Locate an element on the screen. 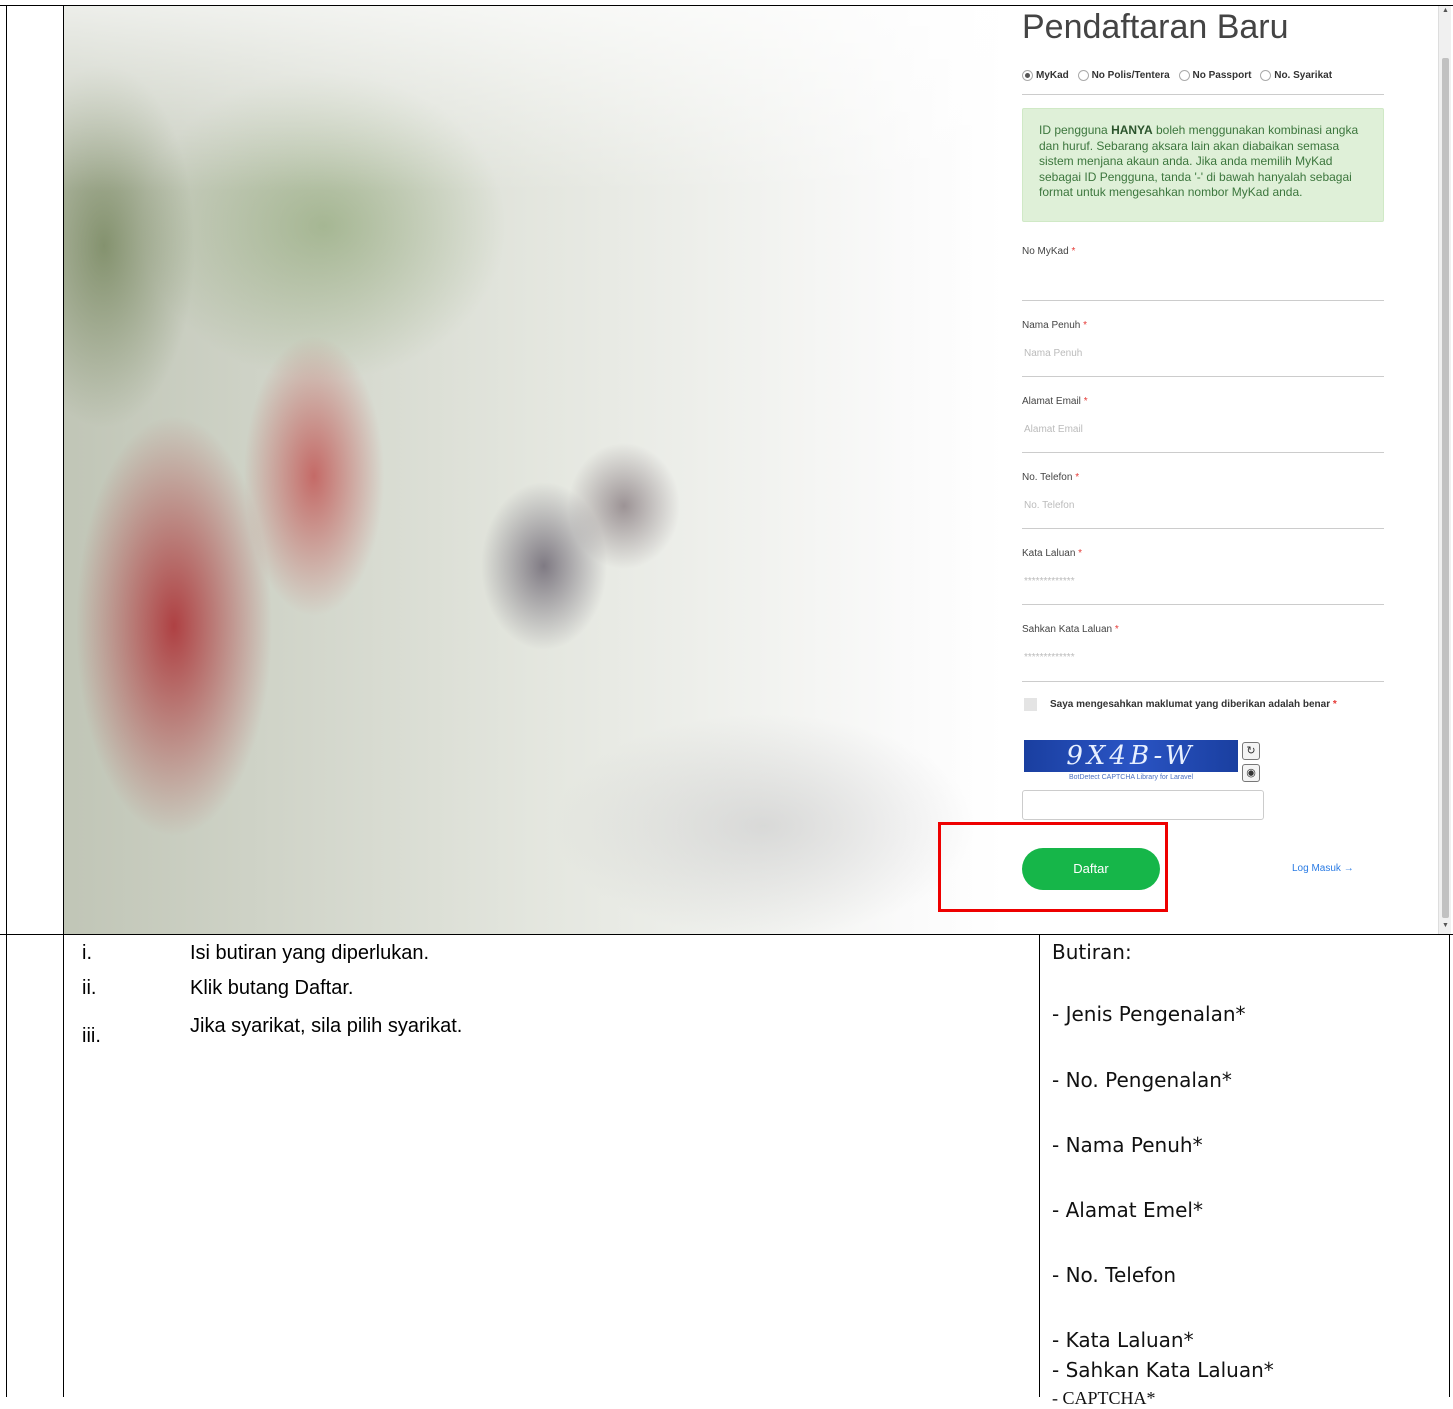  radio-mykad: MyKad is located at coordinates (1045, 75).